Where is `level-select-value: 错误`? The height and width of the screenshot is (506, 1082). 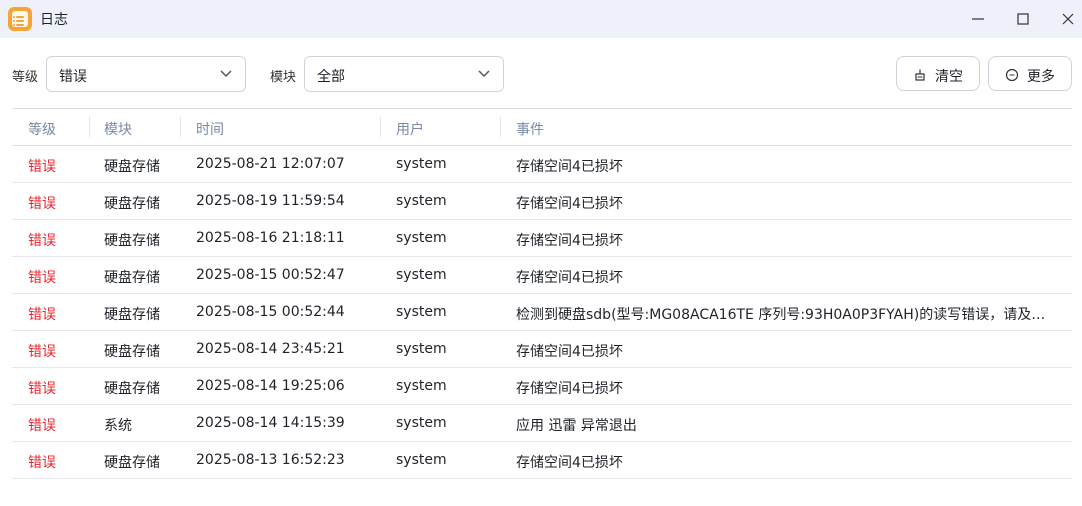
level-select-value: 错误 is located at coordinates (73, 77).